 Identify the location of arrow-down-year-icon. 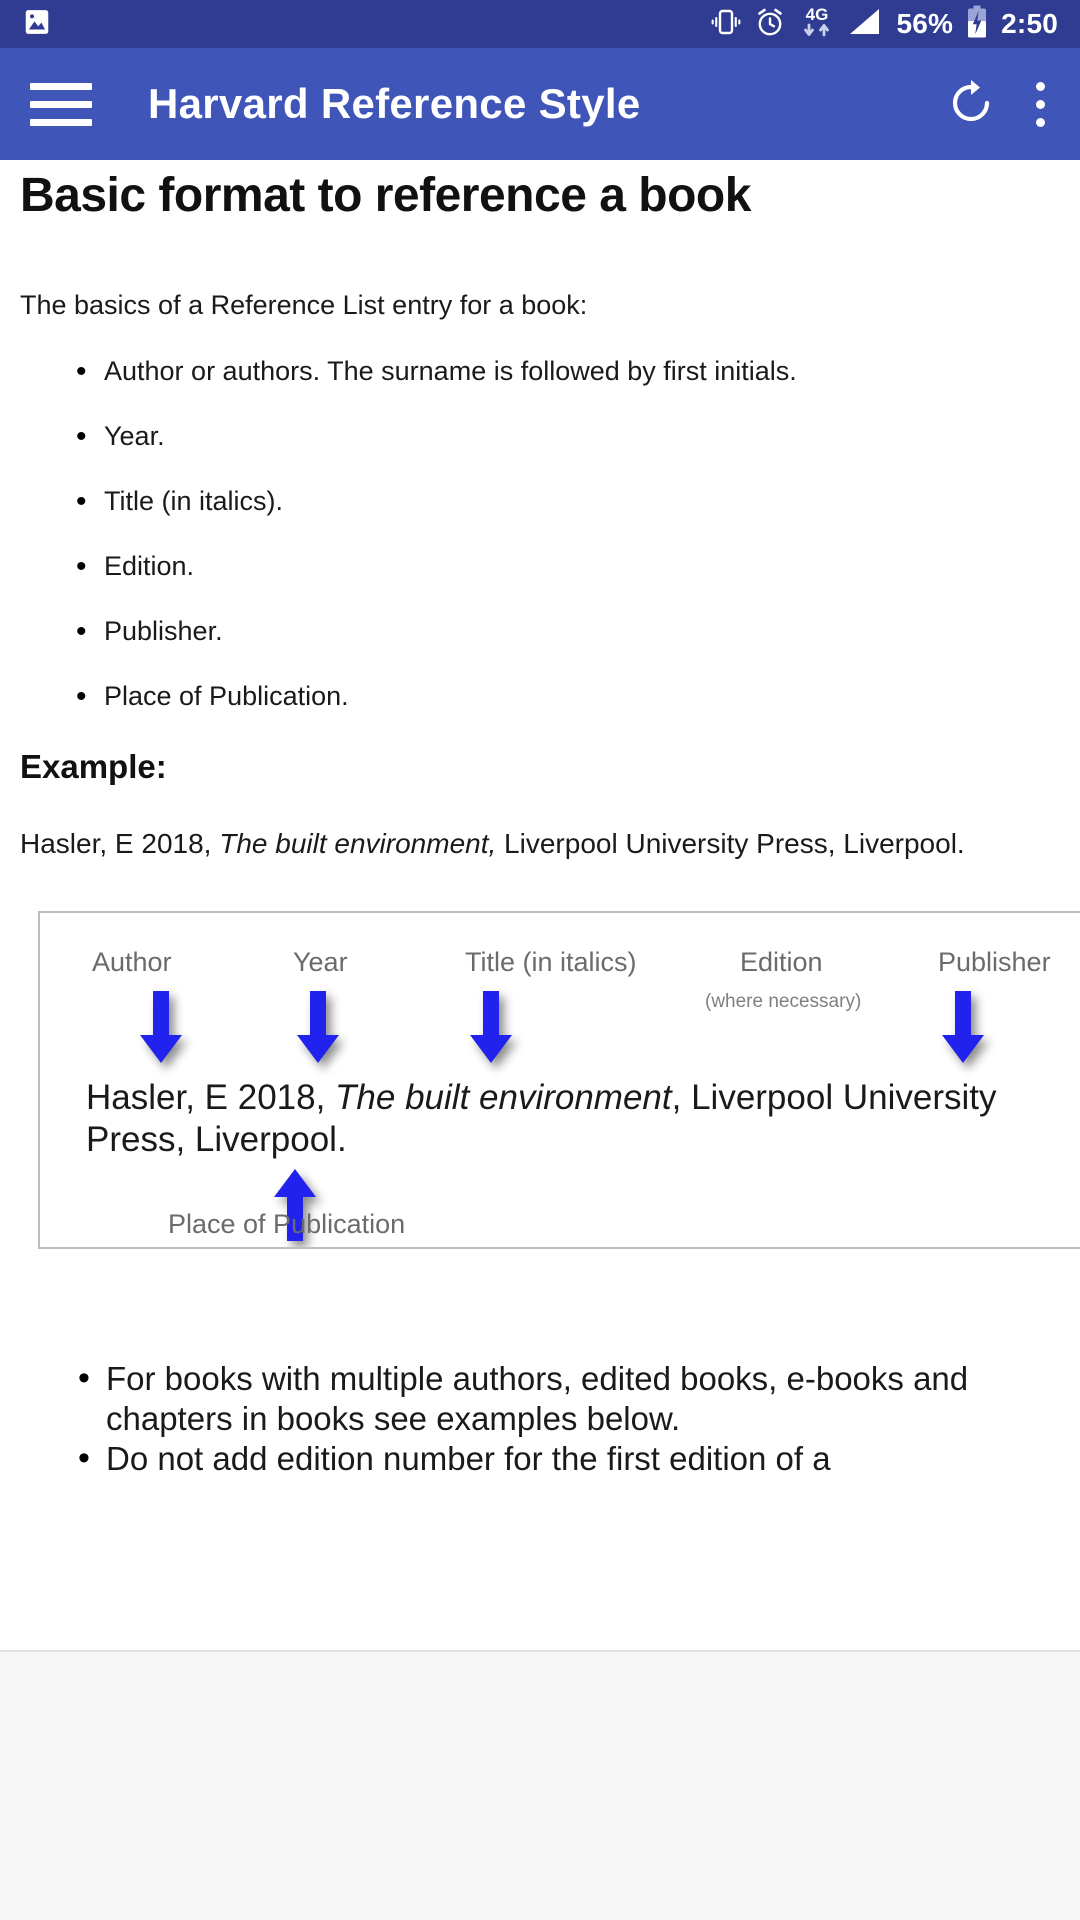
(318, 1026).